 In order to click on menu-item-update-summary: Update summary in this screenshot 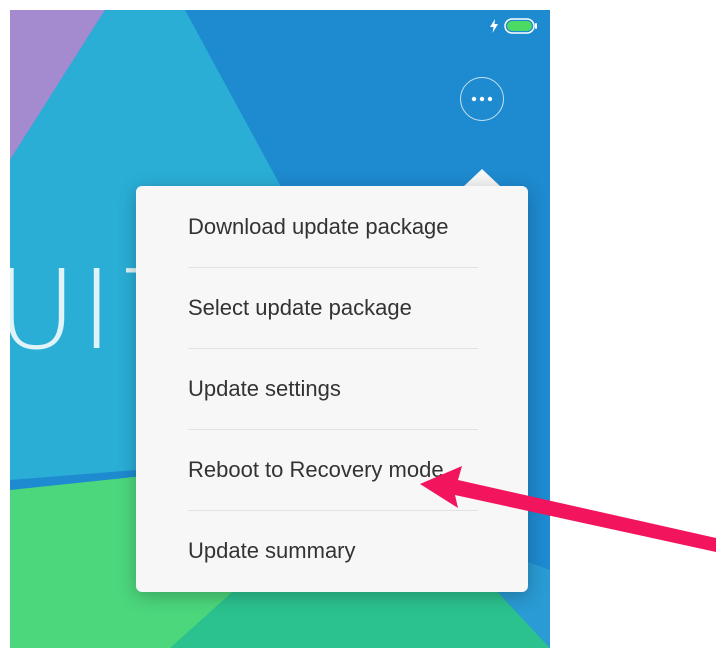, I will do `click(333, 550)`.